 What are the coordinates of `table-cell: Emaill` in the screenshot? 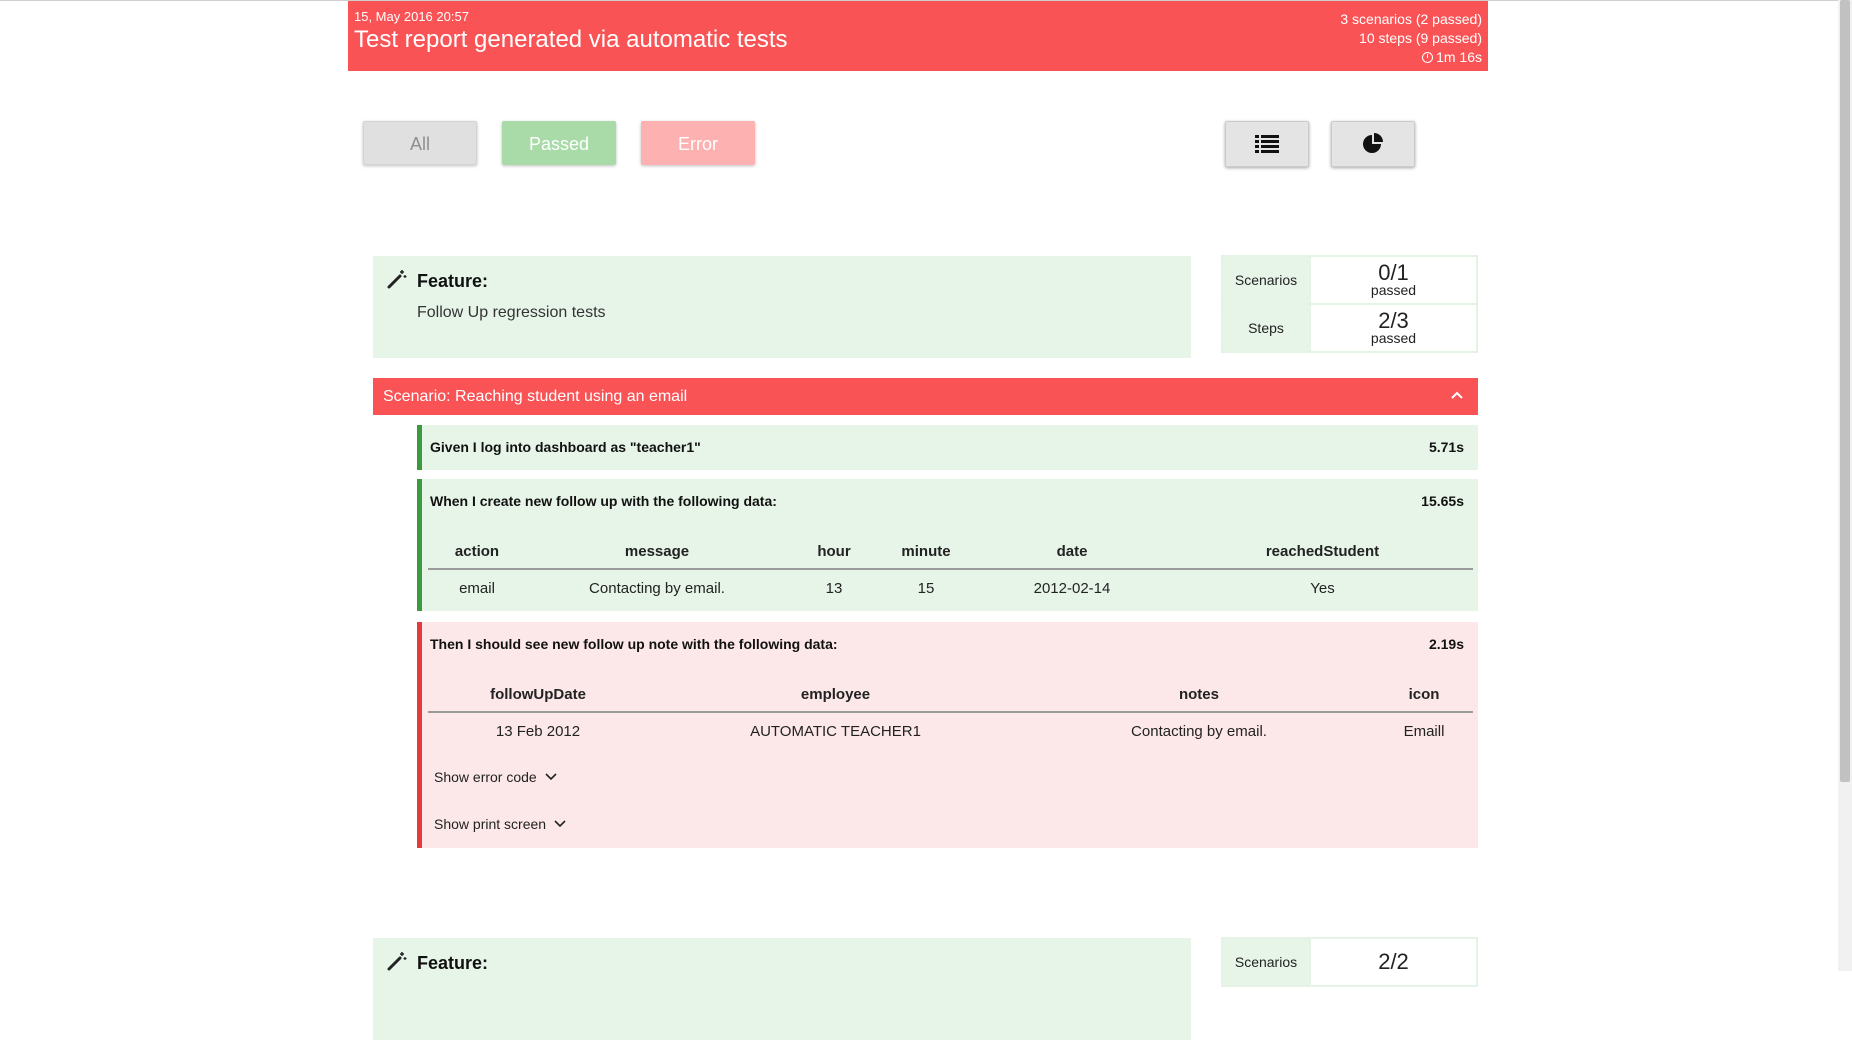 It's located at (1424, 730).